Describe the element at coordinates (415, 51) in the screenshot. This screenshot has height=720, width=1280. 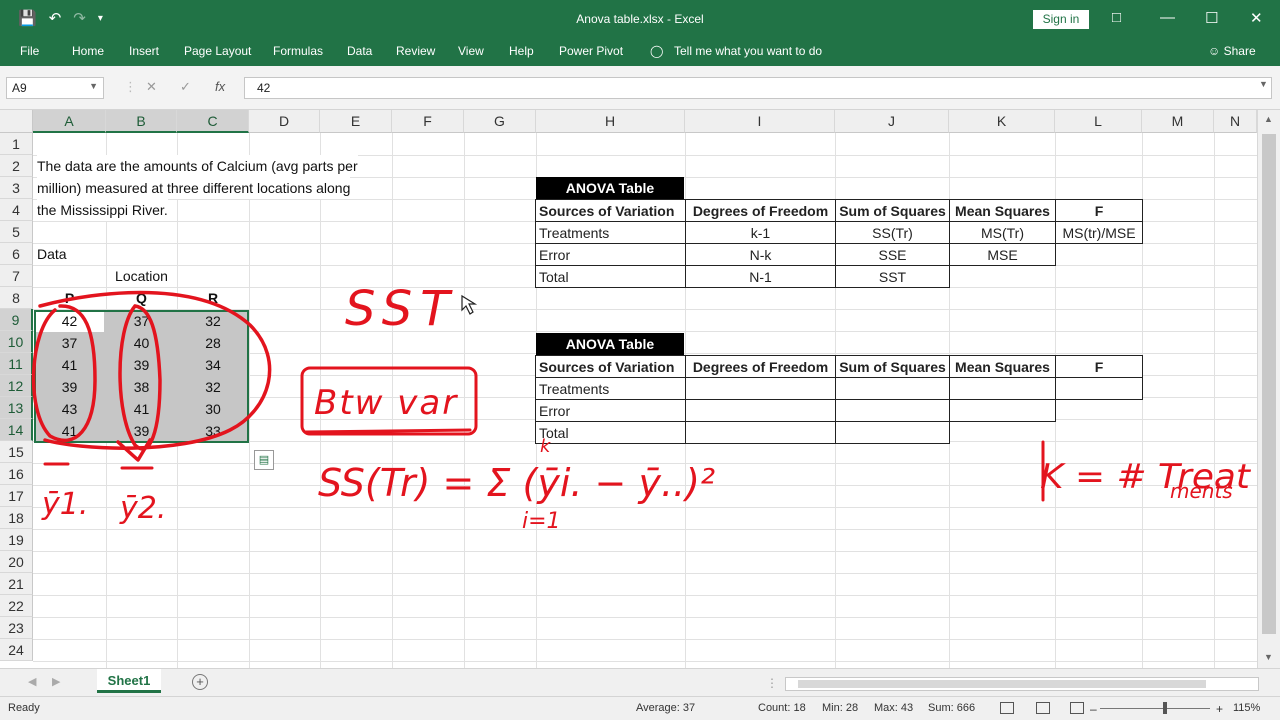
I see `tab-review: Review` at that location.